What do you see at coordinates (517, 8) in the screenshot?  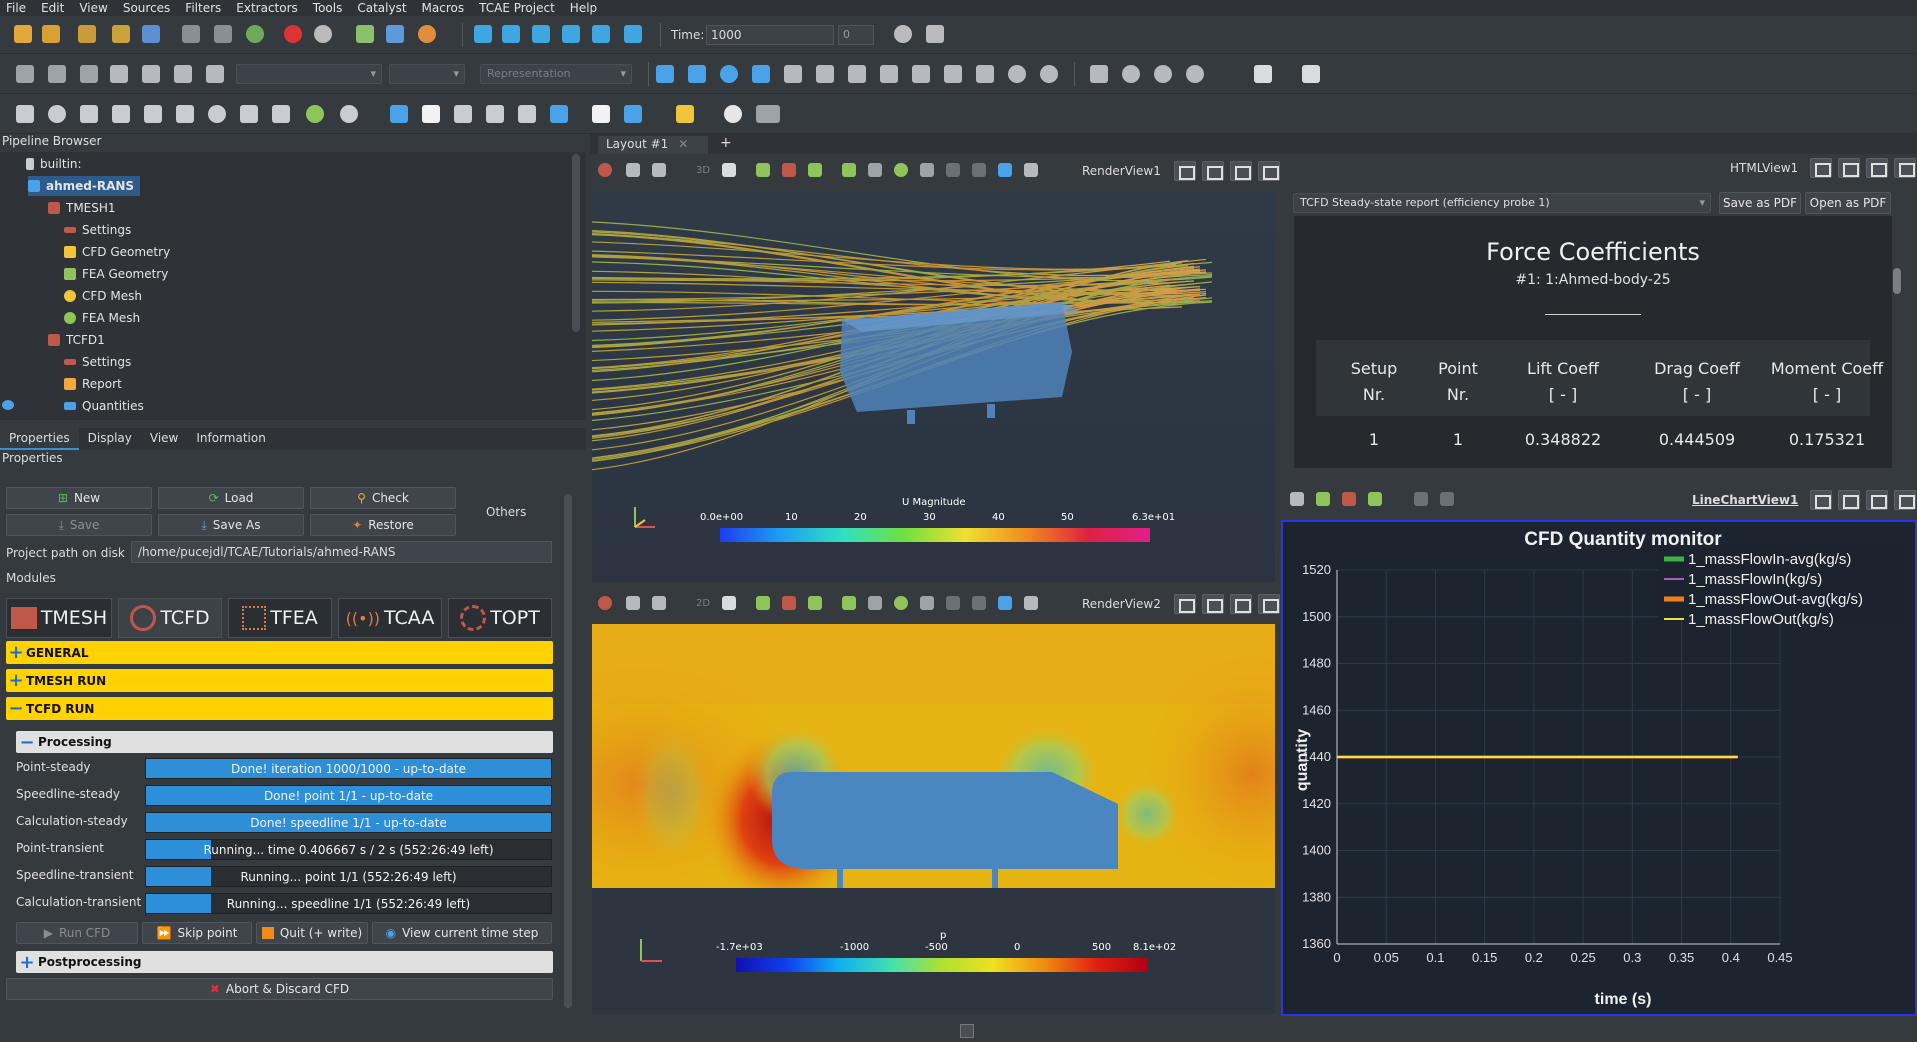 I see `menu-tcae-project: TCAE Project` at bounding box center [517, 8].